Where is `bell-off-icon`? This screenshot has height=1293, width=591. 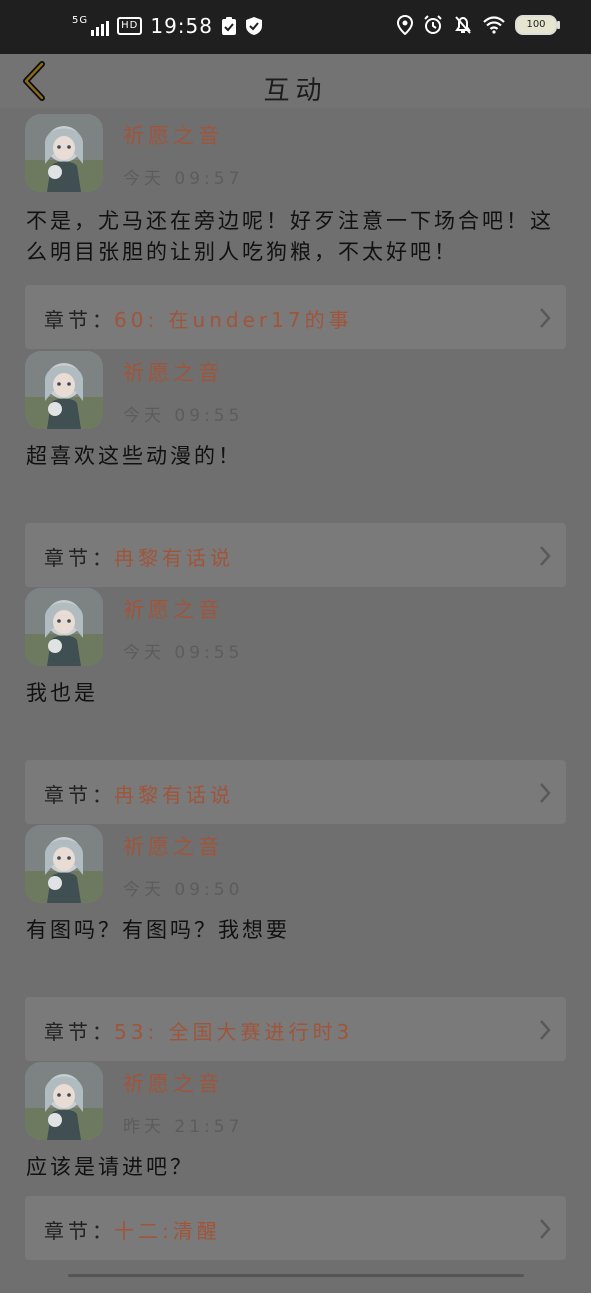
bell-off-icon is located at coordinates (463, 25).